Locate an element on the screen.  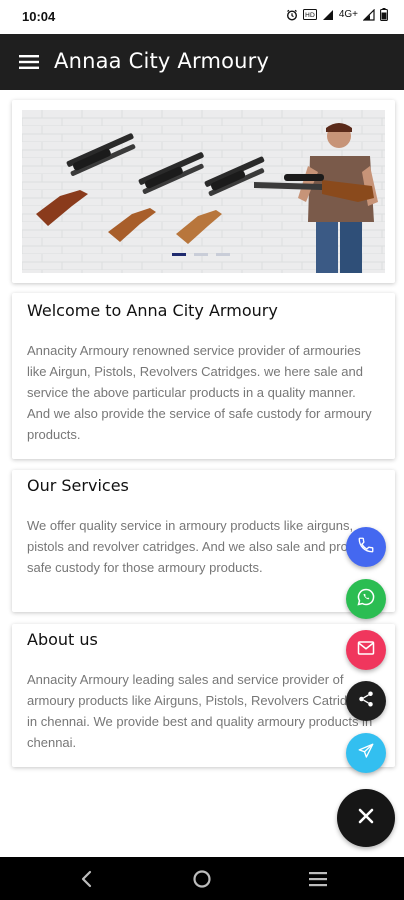
recents-icon is located at coordinates (318, 879).